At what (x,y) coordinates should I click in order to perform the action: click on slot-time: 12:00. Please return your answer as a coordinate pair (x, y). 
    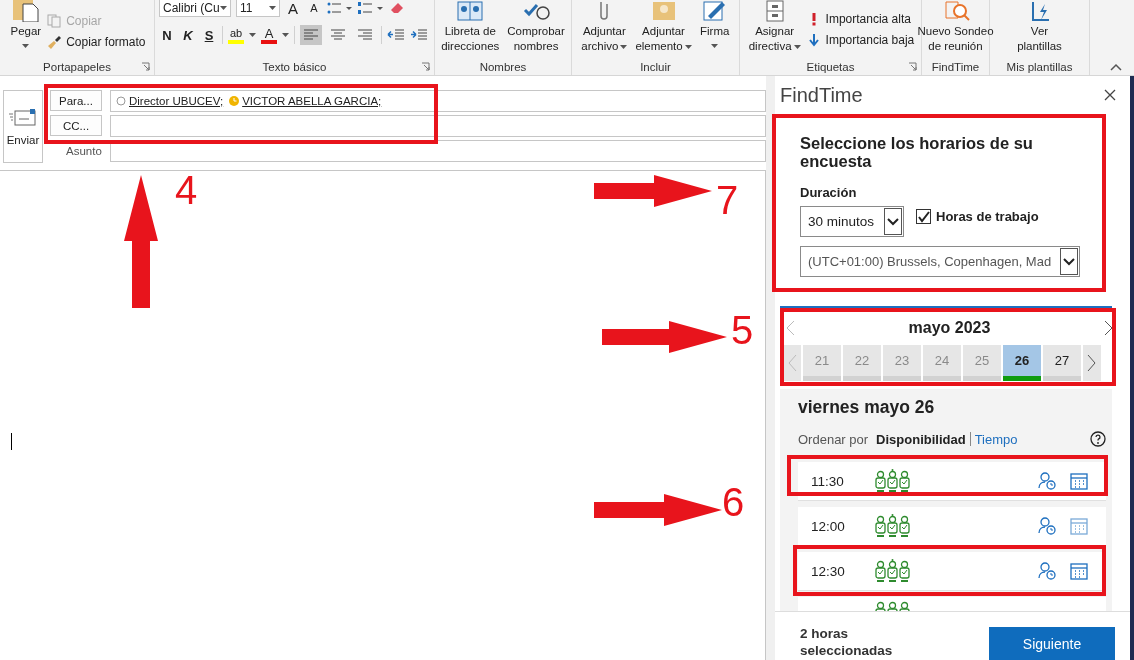
    Looking at the image, I should click on (828, 526).